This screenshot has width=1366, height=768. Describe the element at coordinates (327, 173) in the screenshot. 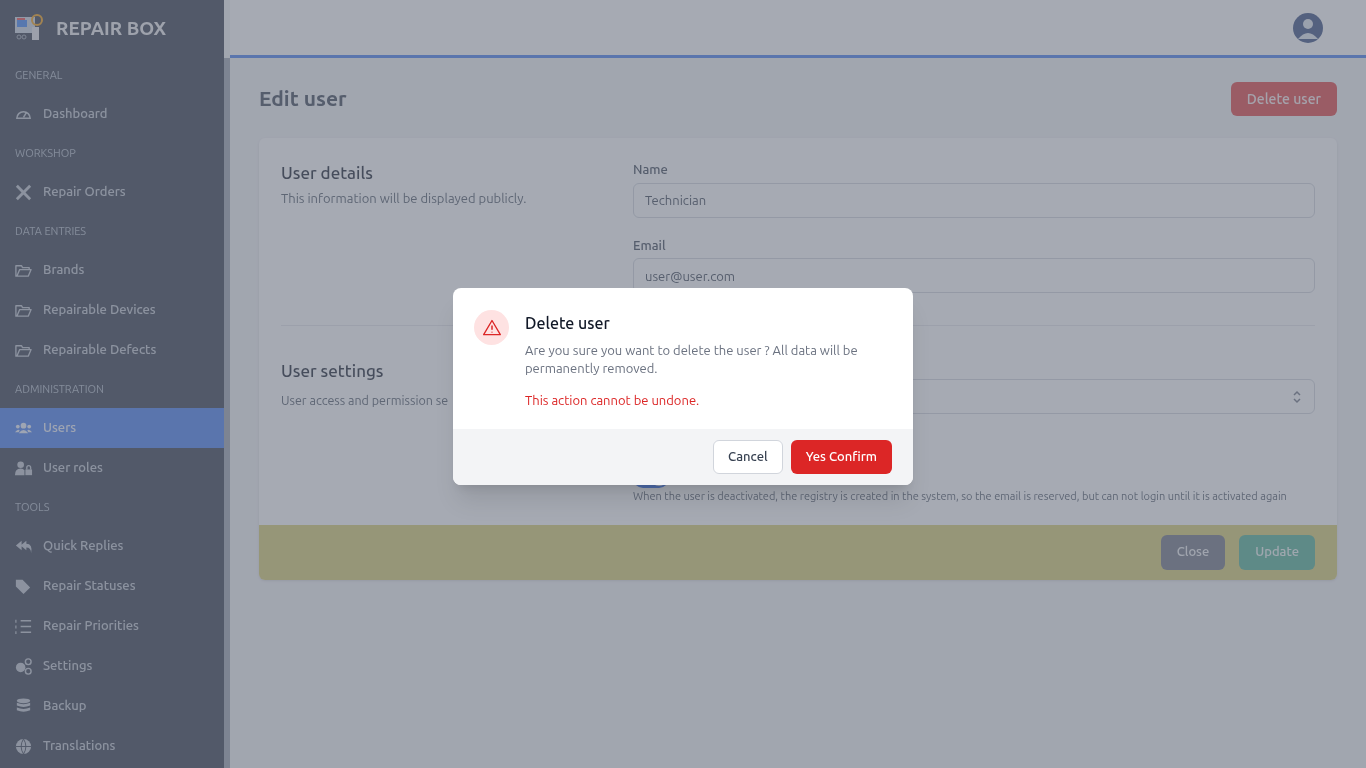

I see `section-title: User details` at that location.